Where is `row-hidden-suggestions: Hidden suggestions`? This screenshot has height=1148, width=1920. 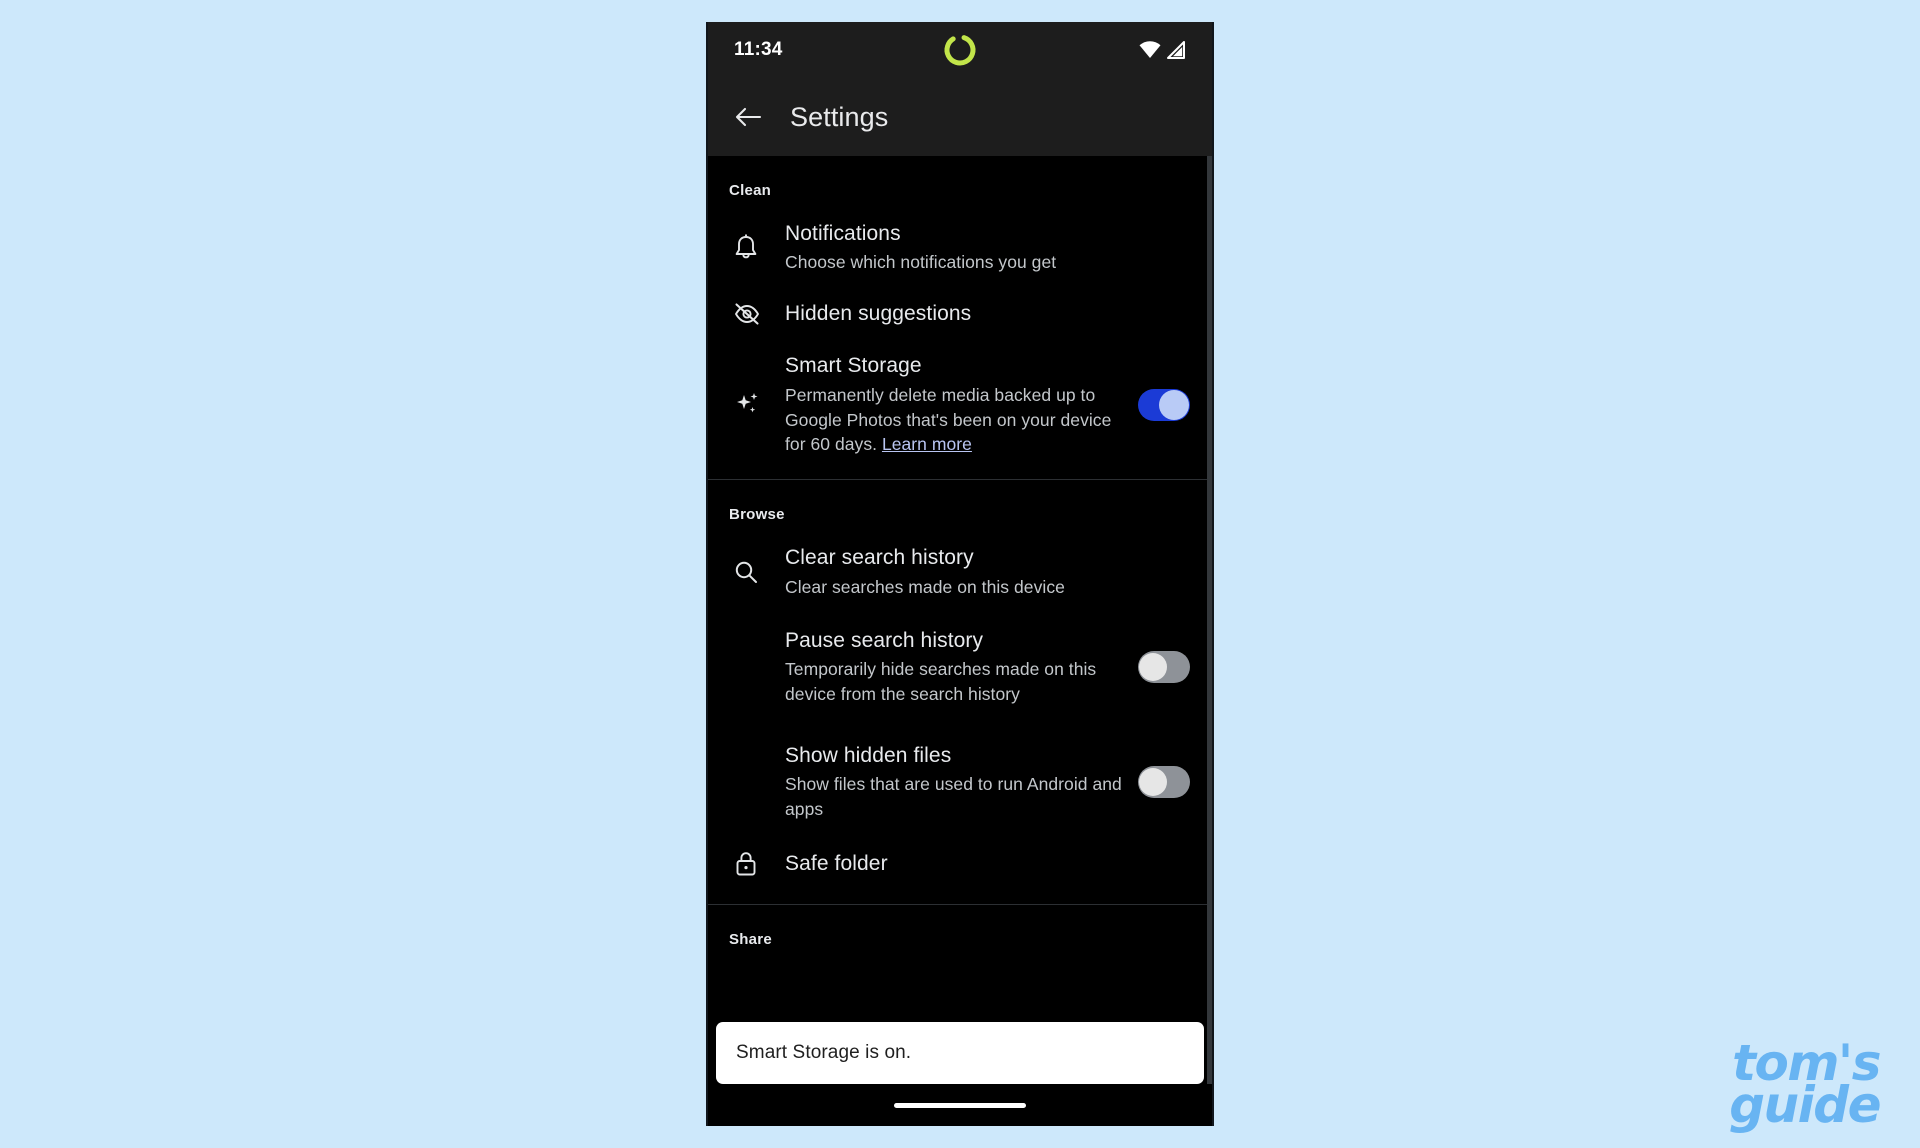 row-hidden-suggestions: Hidden suggestions is located at coordinates (960, 314).